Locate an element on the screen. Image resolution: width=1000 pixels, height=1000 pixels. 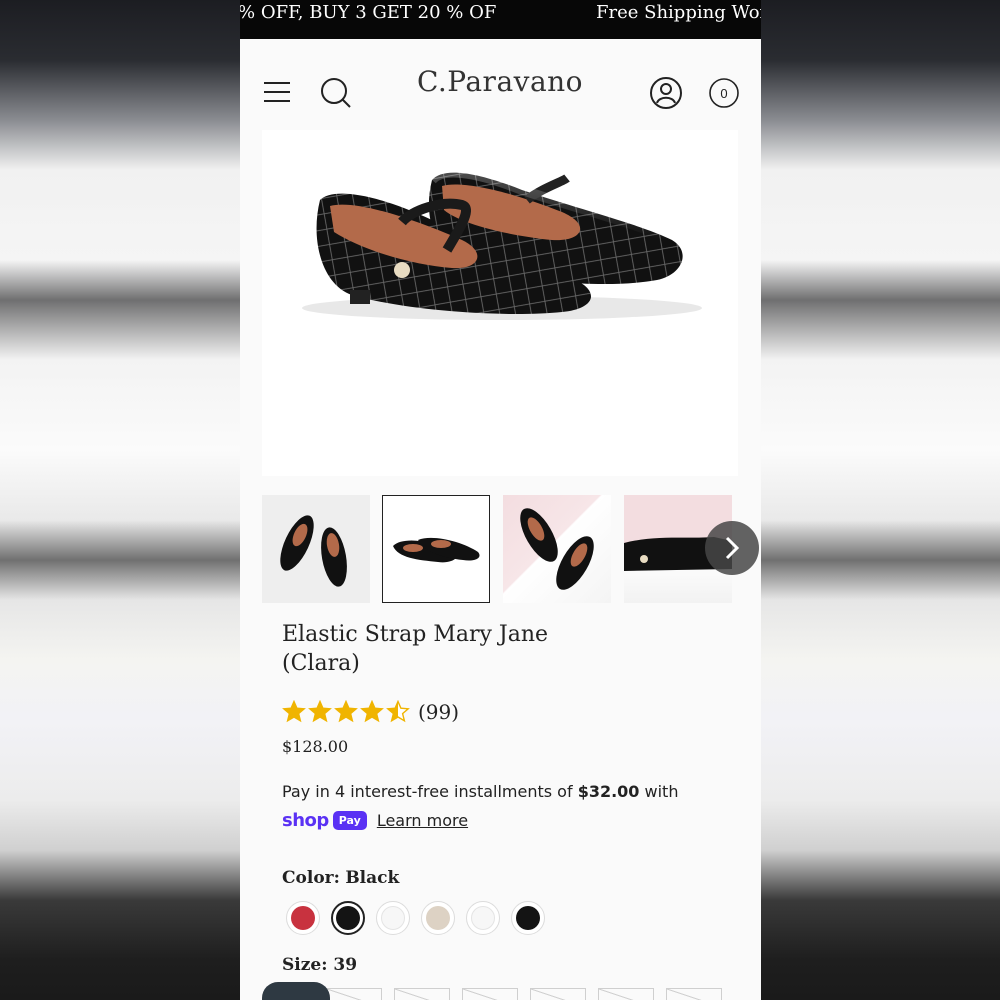
installments-suffix: with is located at coordinates (659, 791).